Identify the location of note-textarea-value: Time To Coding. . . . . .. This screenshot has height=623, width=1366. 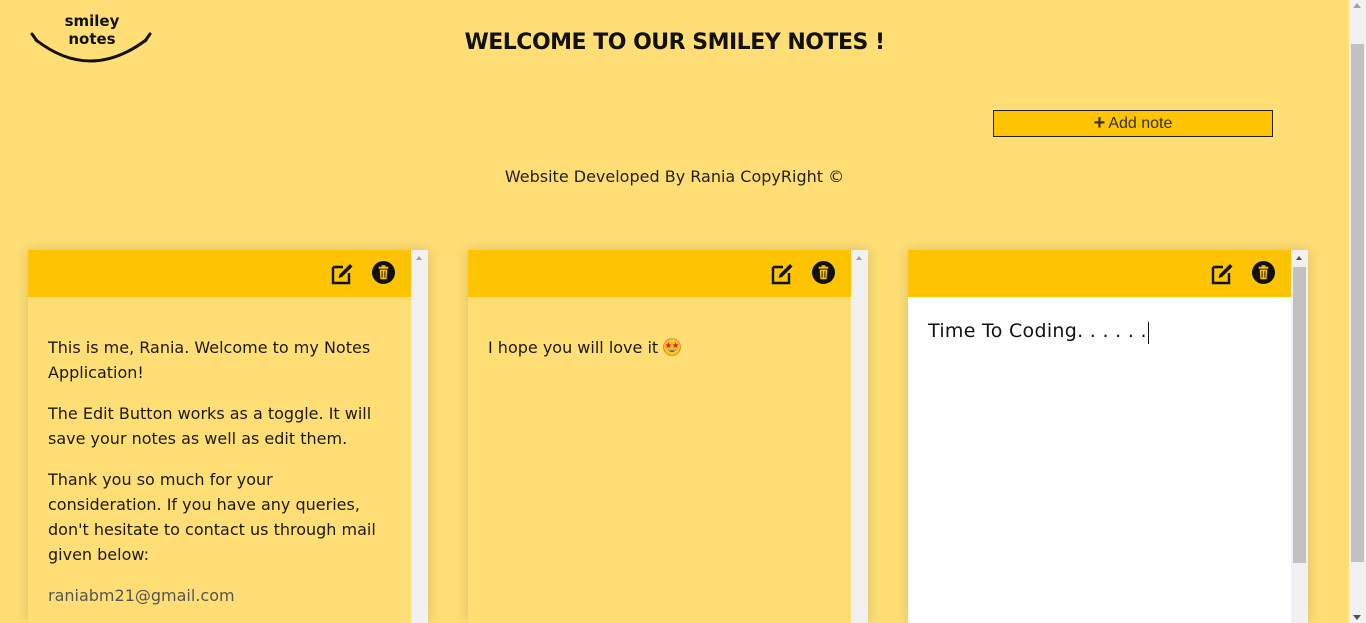
(1037, 331).